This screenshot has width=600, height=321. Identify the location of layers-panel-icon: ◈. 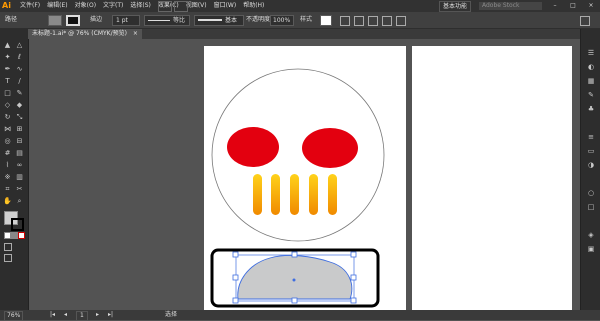
(591, 235).